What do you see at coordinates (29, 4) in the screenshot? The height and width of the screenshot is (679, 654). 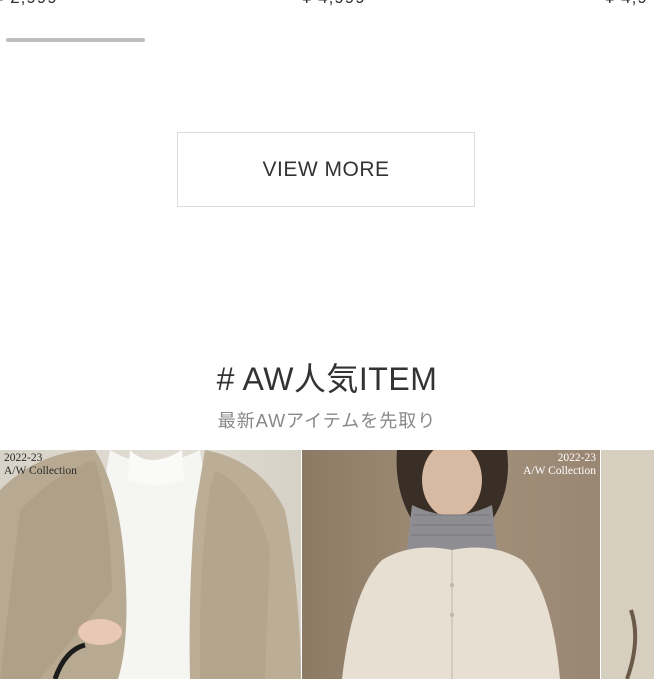 I see `product-price: ¥ 2,999` at bounding box center [29, 4].